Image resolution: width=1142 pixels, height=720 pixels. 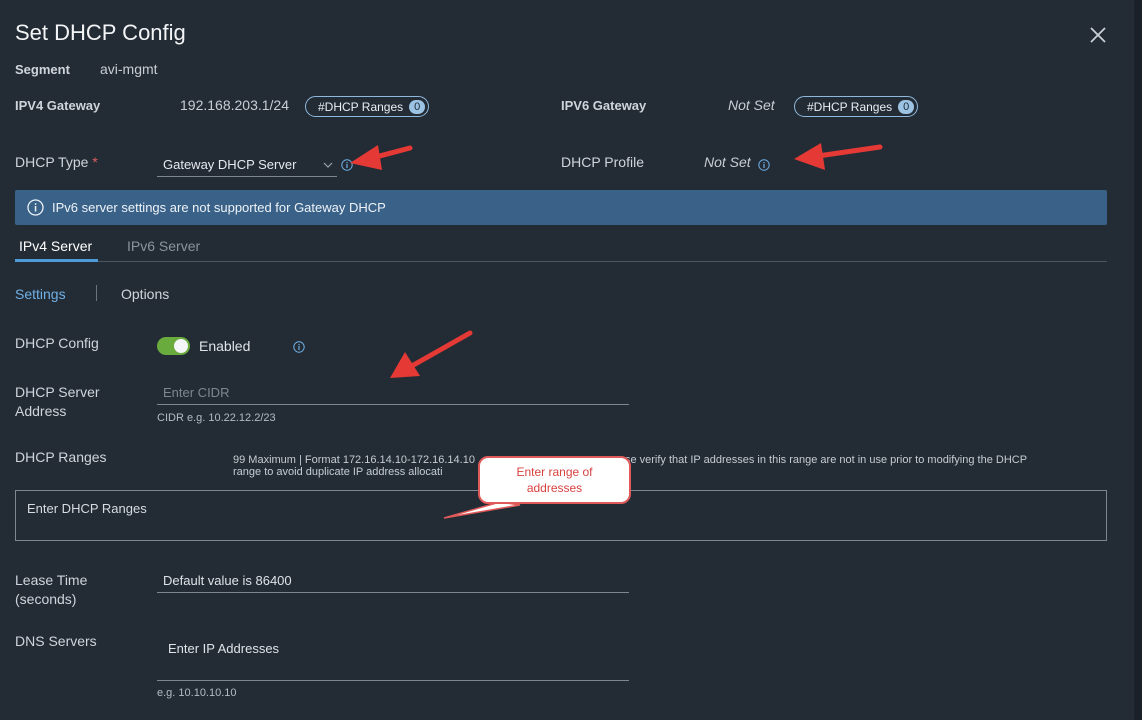 What do you see at coordinates (145, 294) in the screenshot?
I see `subtab-options: Options` at bounding box center [145, 294].